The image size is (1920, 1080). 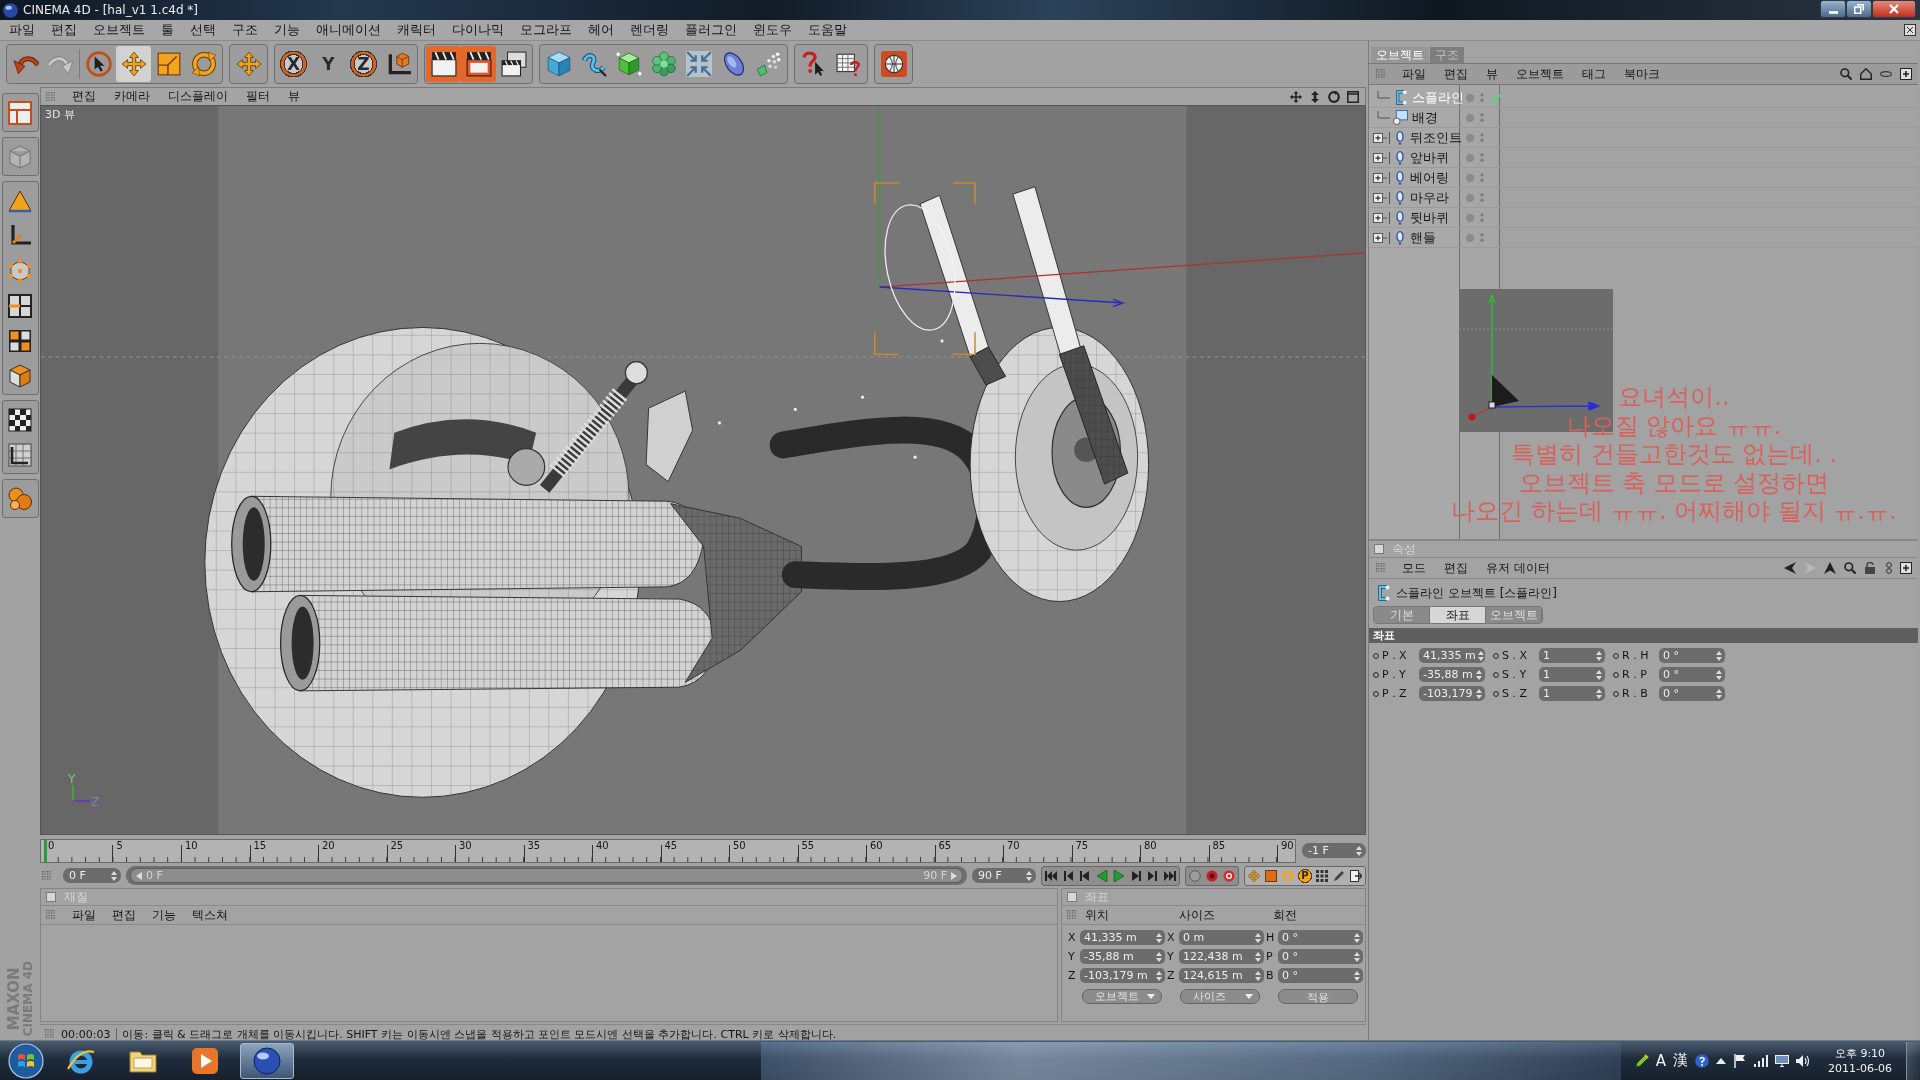 I want to click on home-icon, so click(x=1866, y=74).